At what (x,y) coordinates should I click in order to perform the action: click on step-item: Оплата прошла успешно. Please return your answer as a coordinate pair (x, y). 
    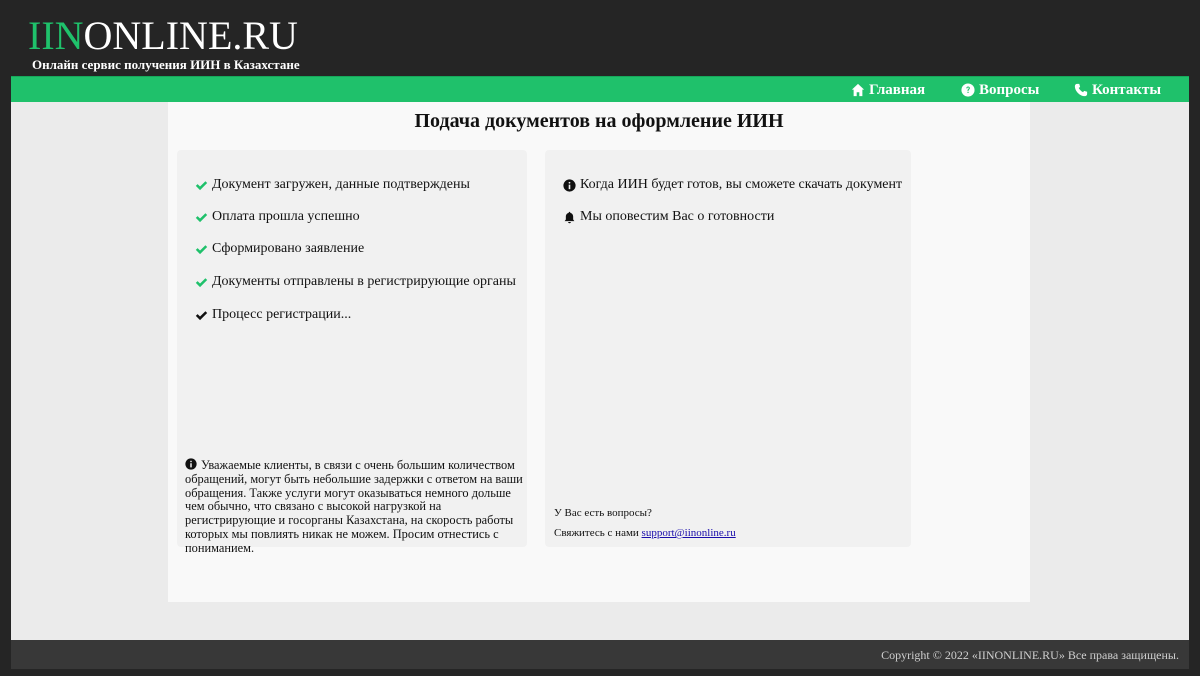
    Looking at the image, I should click on (277, 217).